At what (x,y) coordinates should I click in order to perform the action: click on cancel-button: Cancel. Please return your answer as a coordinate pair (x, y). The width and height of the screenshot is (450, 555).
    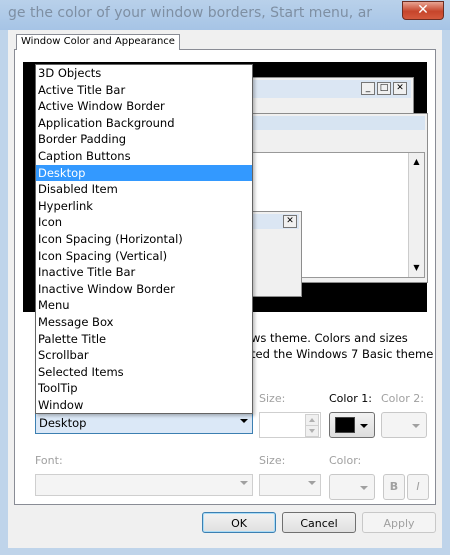
    Looking at the image, I should click on (319, 522).